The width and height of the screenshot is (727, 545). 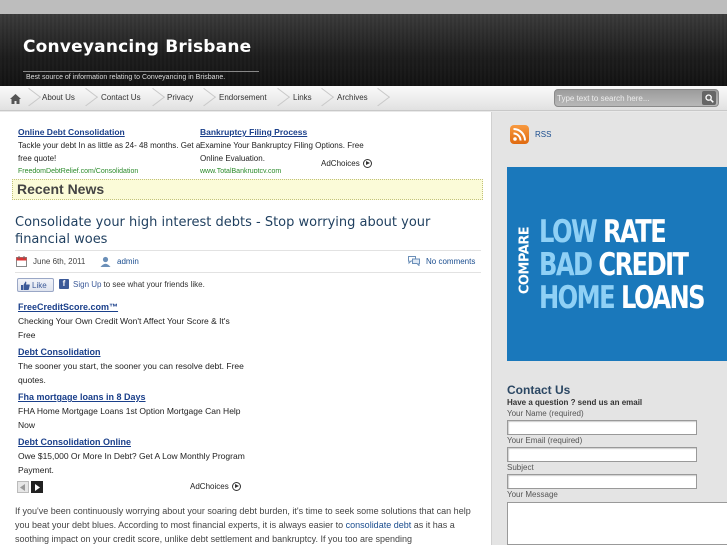 I want to click on ad-title: Bankruptcy Filing Process, so click(x=292, y=132).